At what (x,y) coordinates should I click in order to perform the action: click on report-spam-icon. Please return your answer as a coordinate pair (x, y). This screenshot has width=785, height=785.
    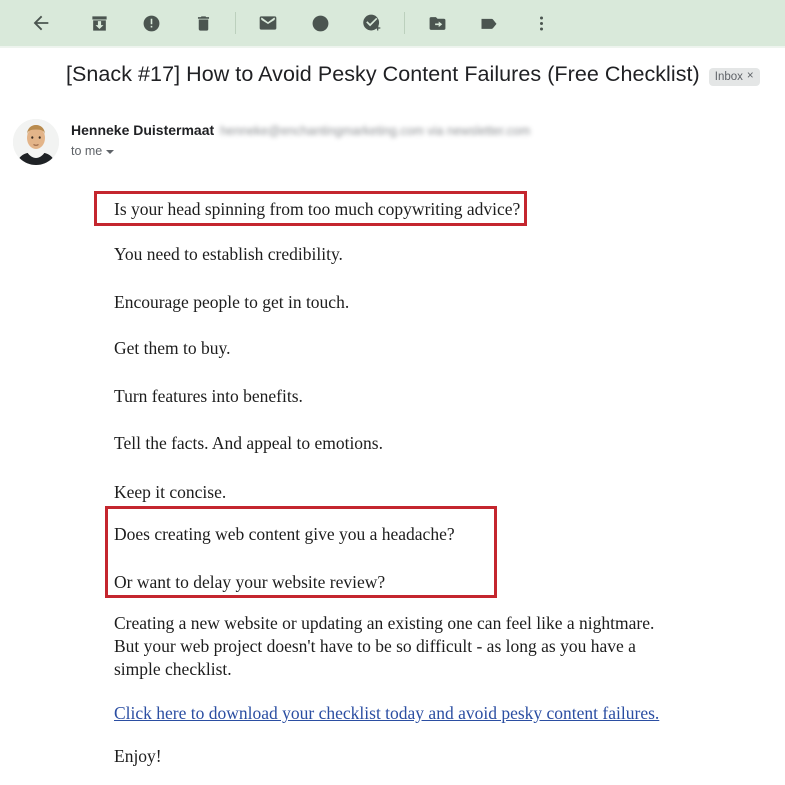
    Looking at the image, I should click on (151, 23).